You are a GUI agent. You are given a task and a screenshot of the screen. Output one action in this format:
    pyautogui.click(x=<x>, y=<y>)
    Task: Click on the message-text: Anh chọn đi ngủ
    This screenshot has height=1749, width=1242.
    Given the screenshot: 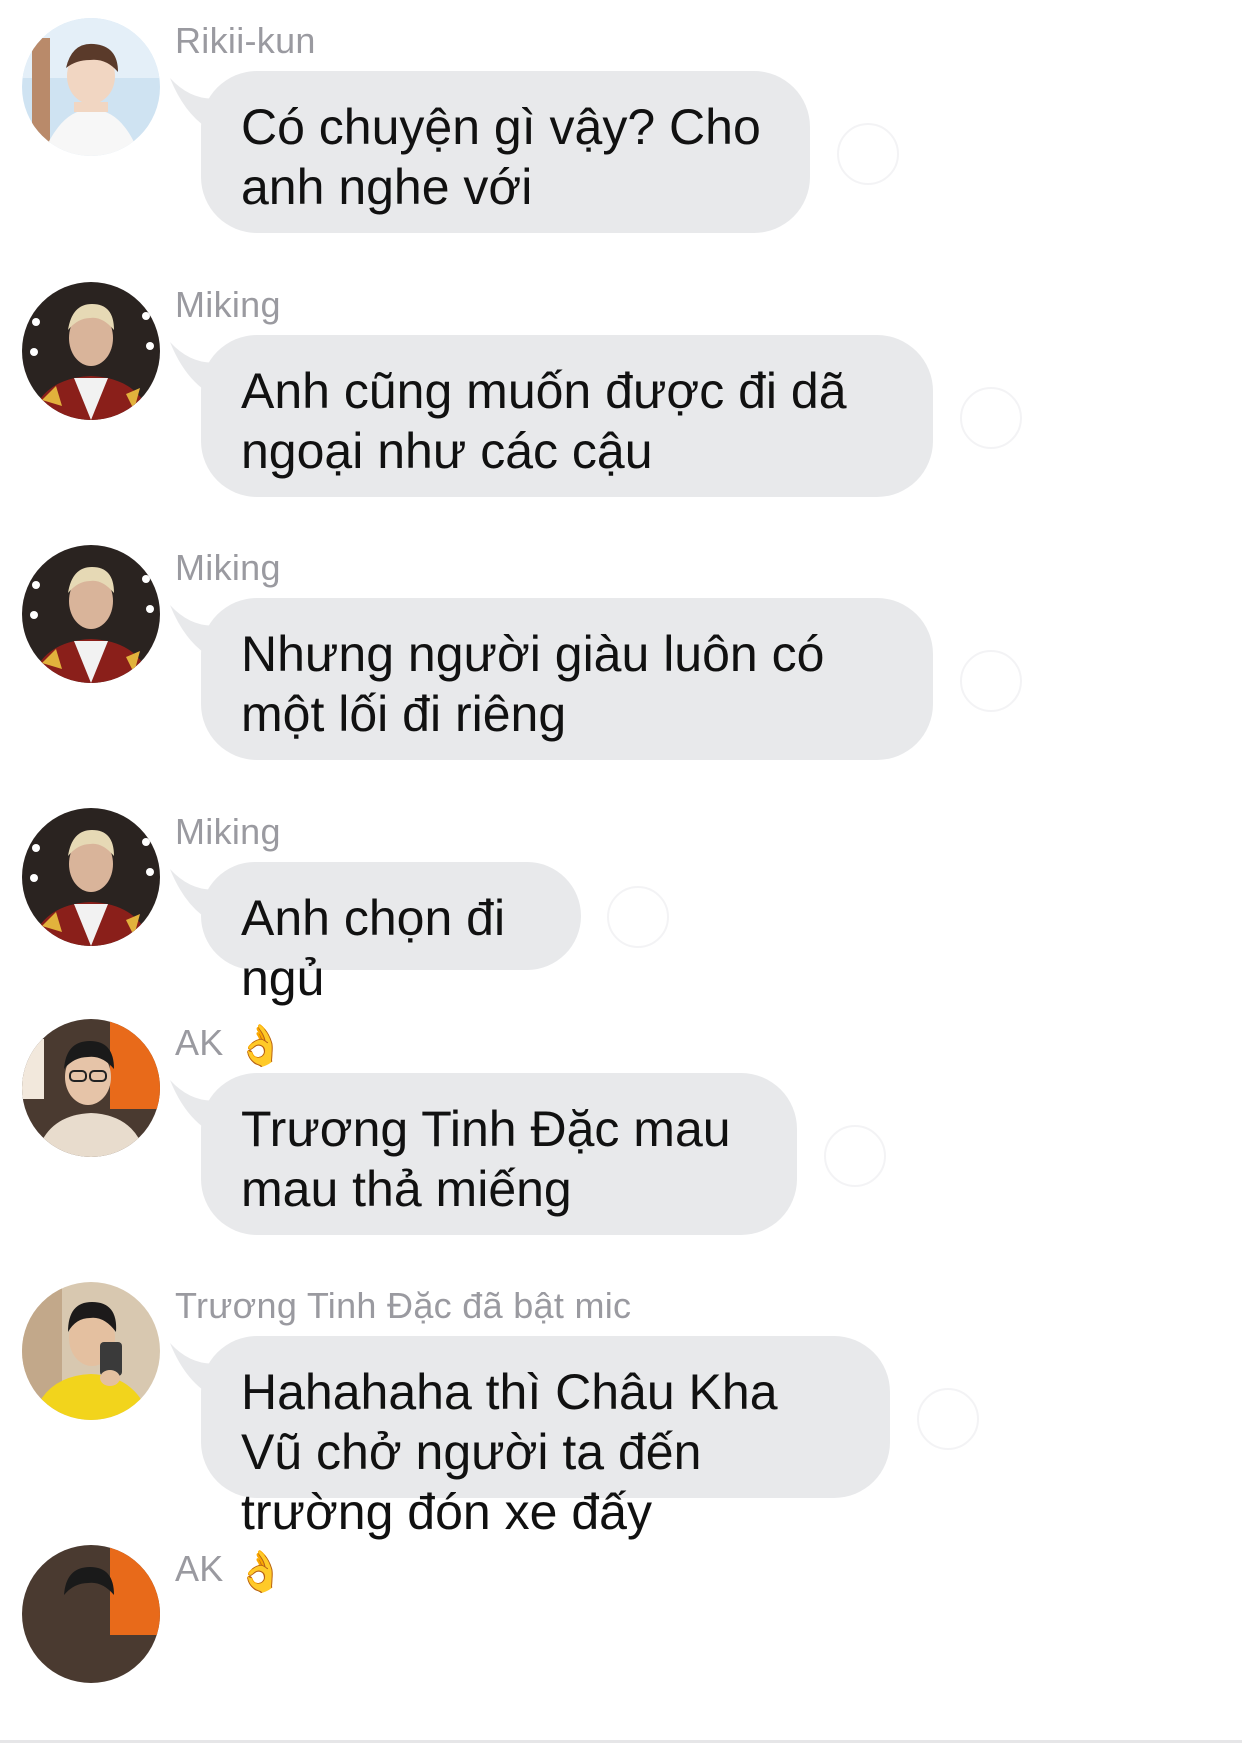 What is the action you would take?
    pyautogui.click(x=373, y=948)
    